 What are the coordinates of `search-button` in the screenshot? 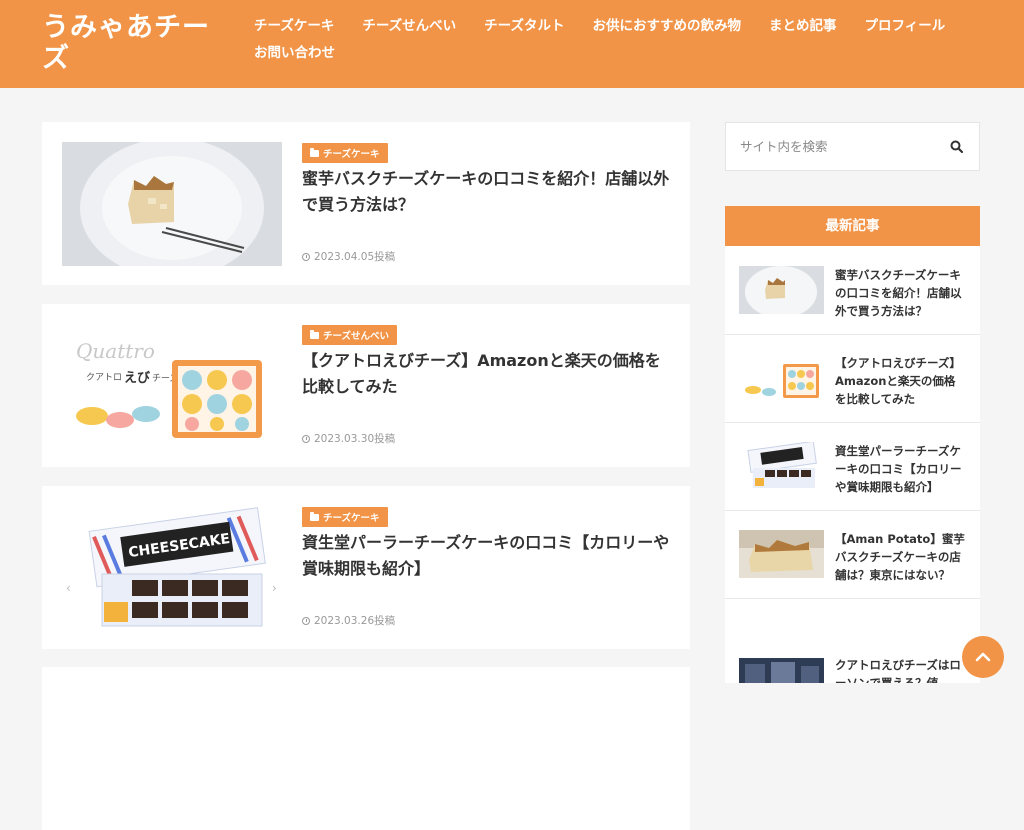 It's located at (957, 147).